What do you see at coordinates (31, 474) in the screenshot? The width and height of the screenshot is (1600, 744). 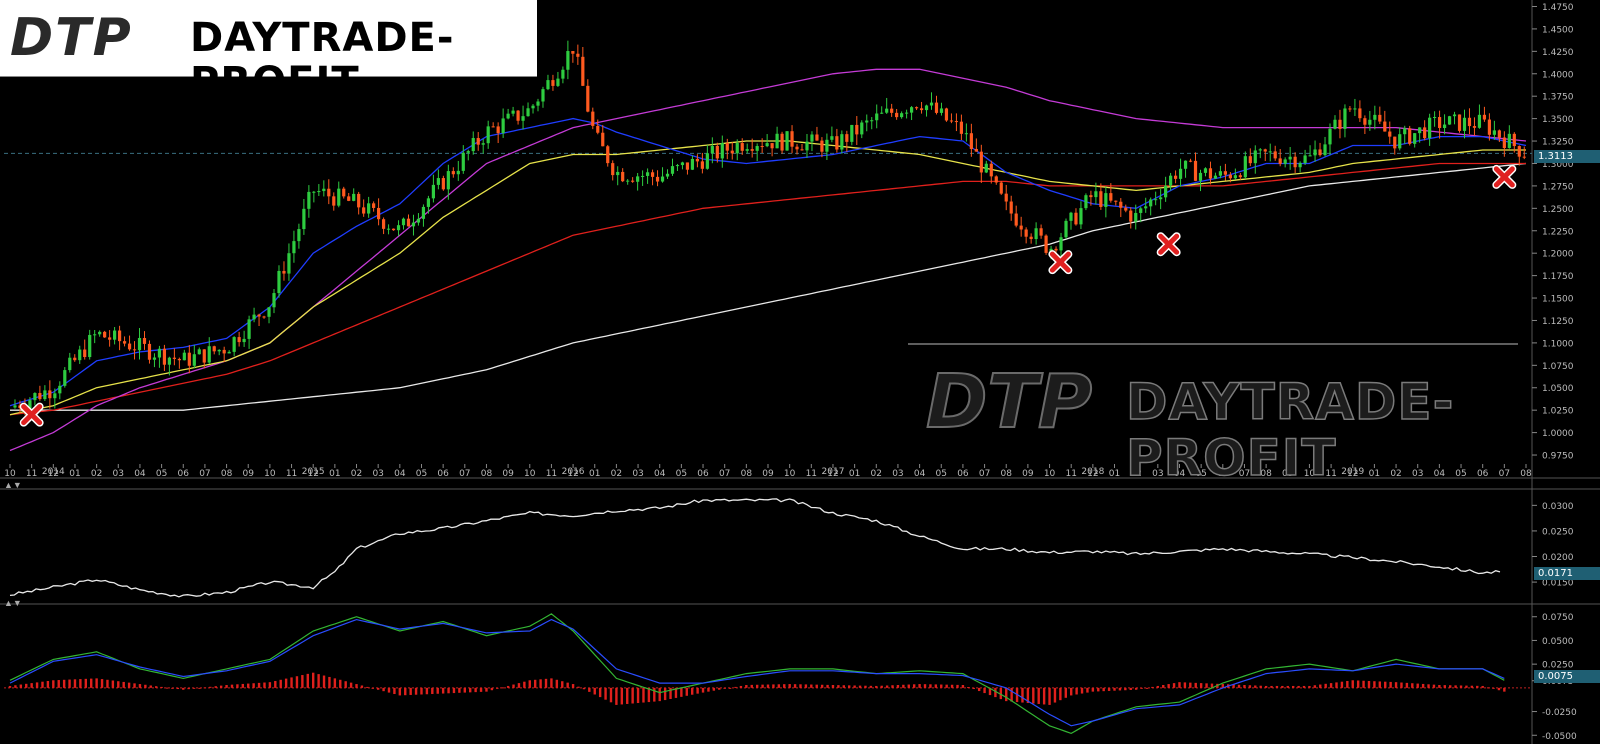 I see `time-tick-label: 11` at bounding box center [31, 474].